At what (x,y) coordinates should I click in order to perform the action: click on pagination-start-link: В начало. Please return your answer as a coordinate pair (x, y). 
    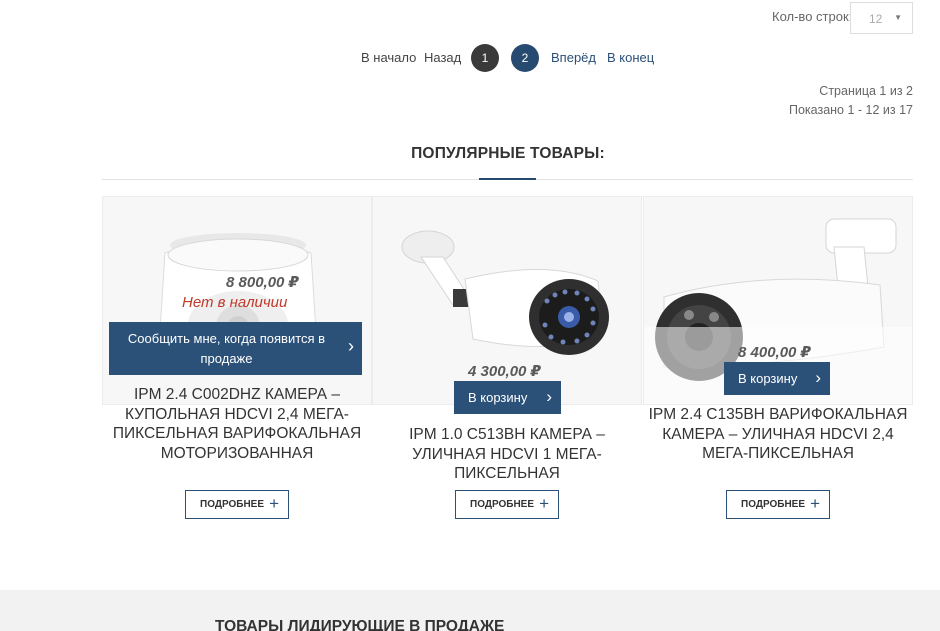
    Looking at the image, I should click on (388, 57).